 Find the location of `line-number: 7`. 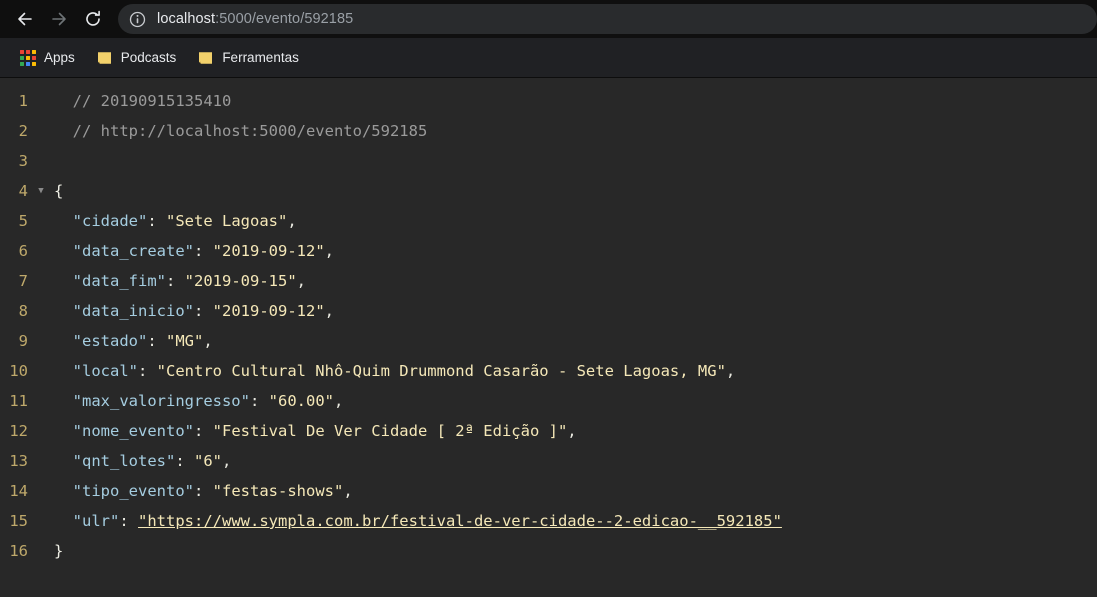

line-number: 7 is located at coordinates (23, 281).